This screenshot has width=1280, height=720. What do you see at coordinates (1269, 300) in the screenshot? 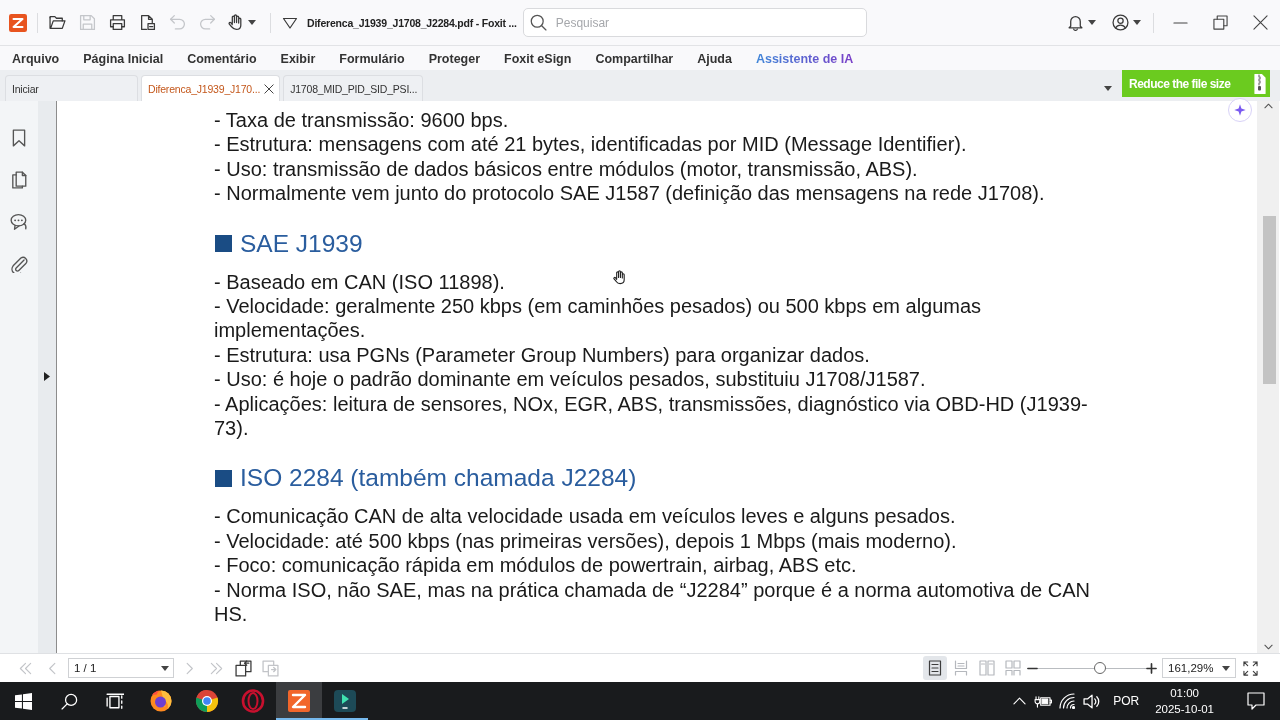
I see `scrollbar-thumb` at bounding box center [1269, 300].